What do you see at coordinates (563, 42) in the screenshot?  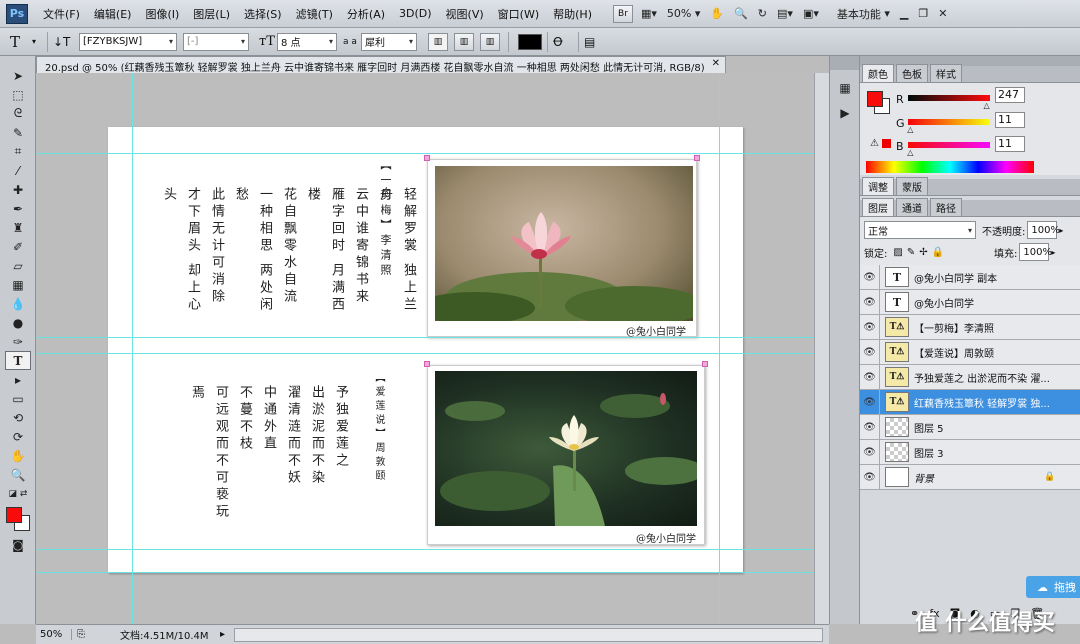 I see `warp-text-icon: Ꝋ` at bounding box center [563, 42].